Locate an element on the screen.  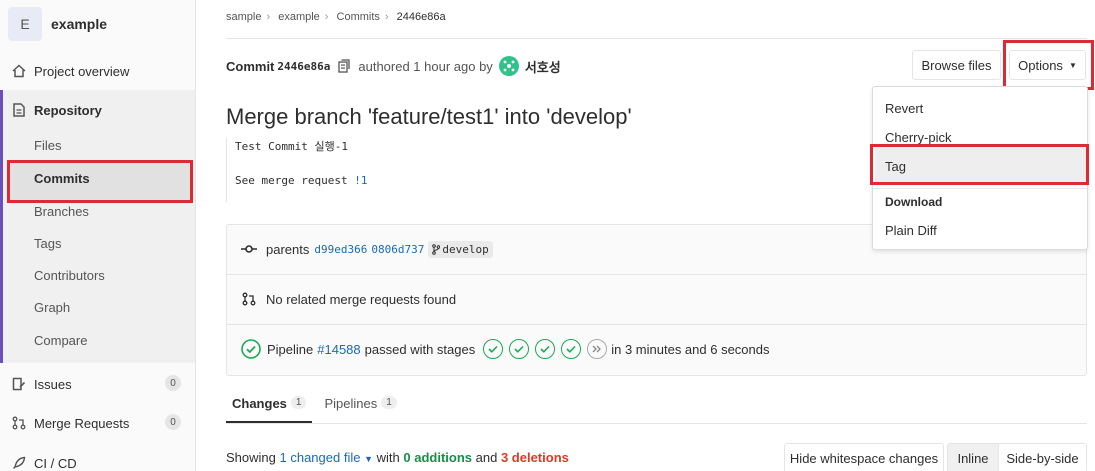
sidebar-item-cicd: CI / CD is located at coordinates (97, 462).